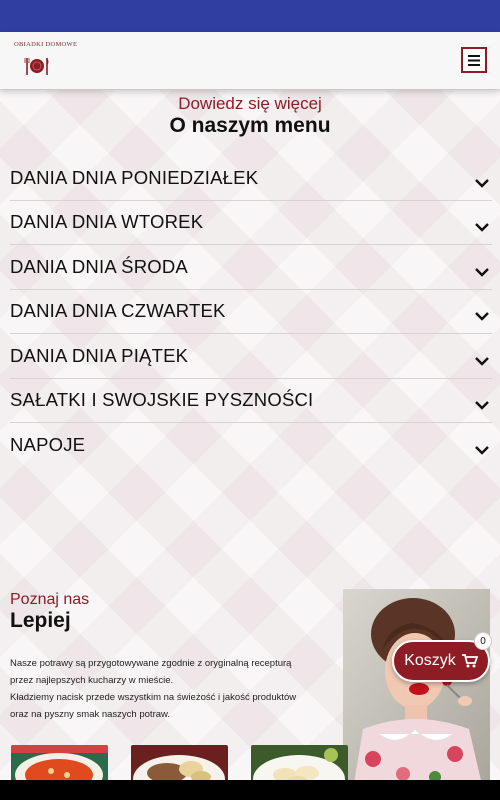 The height and width of the screenshot is (800, 500). Describe the element at coordinates (99, 266) in the screenshot. I see `accordion-item-label: DANIA DNIA ŚRODA` at that location.